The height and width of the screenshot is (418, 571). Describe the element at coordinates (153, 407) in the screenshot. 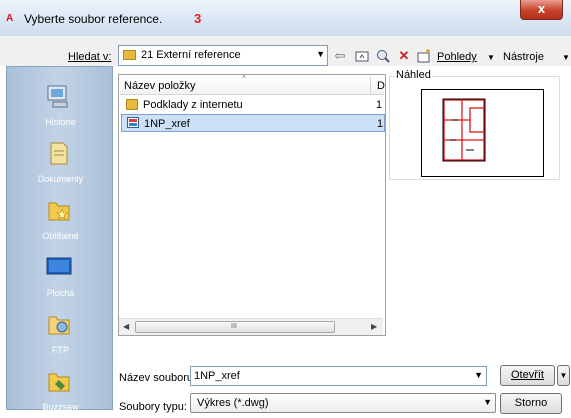

I see `file-type-label: Soubory typu:` at that location.